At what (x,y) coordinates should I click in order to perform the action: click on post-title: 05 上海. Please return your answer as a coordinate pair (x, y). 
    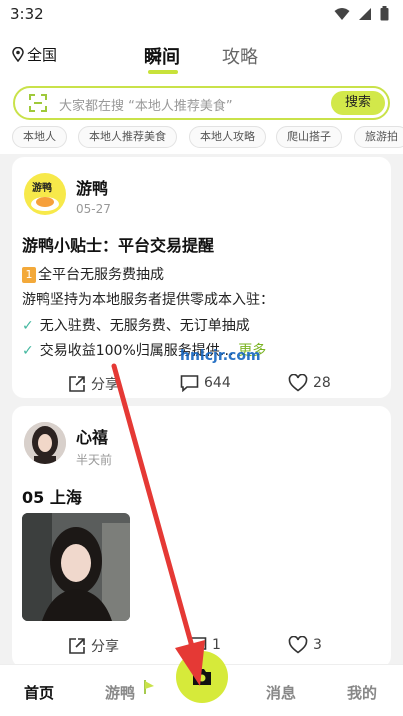
    Looking at the image, I should click on (52, 497).